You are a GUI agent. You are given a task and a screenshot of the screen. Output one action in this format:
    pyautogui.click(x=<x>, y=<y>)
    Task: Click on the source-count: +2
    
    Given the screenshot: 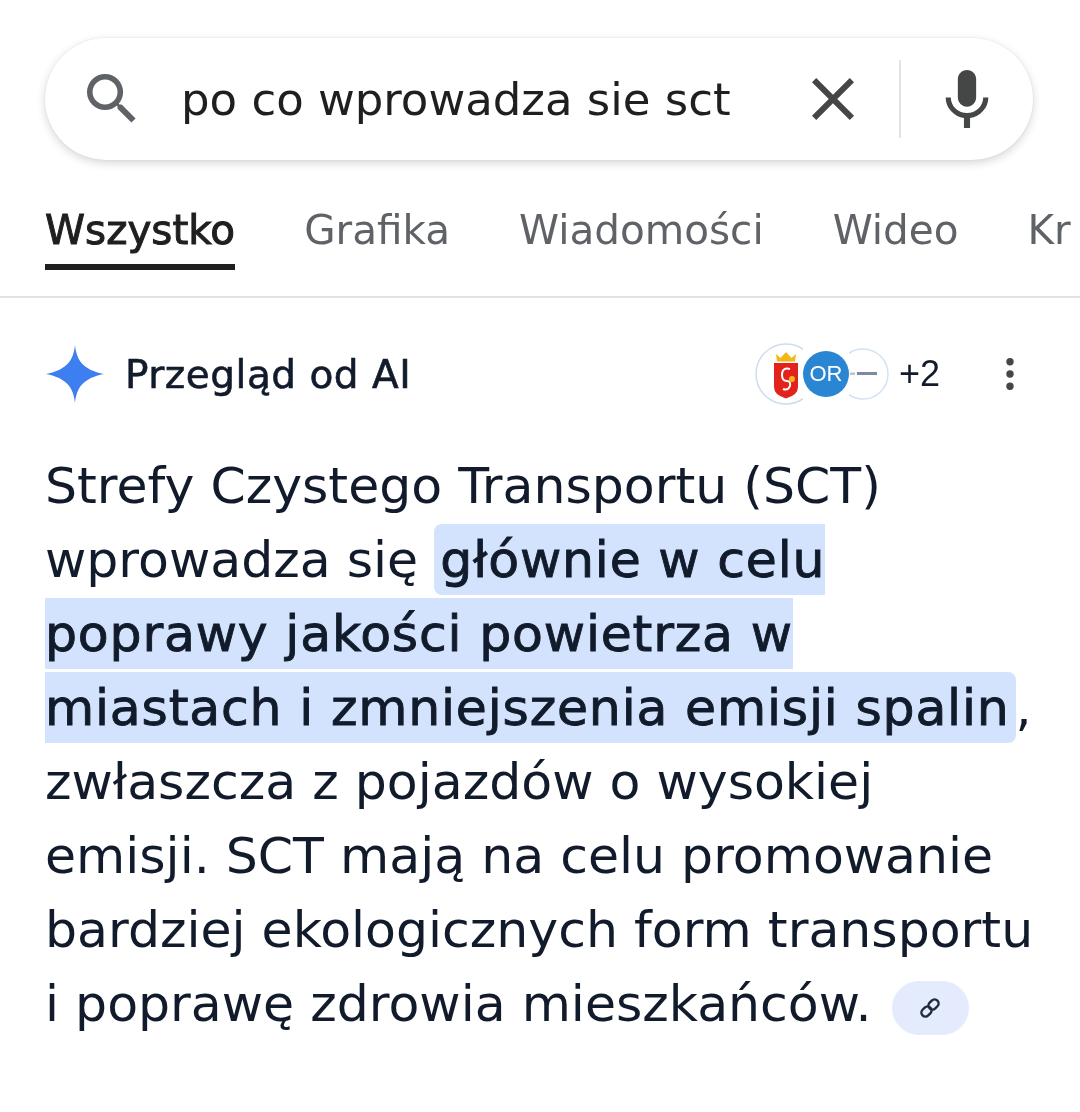 What is the action you would take?
    pyautogui.click(x=919, y=374)
    